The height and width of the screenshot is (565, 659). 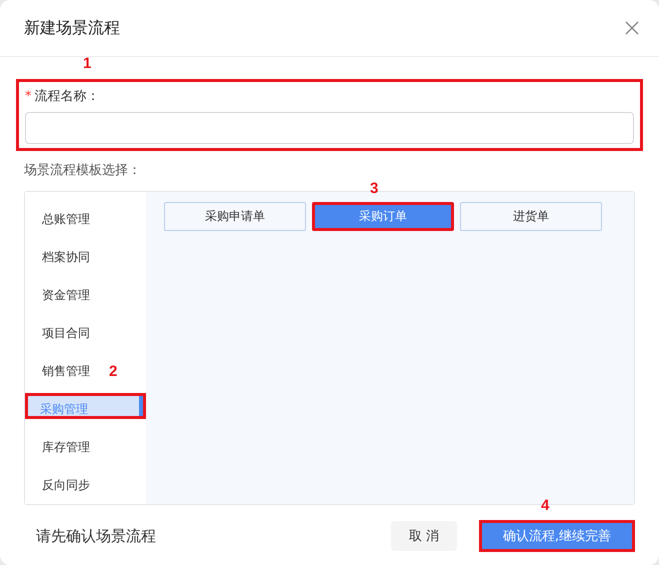 I want to click on sidebar-item: 反向同步, so click(x=62, y=482).